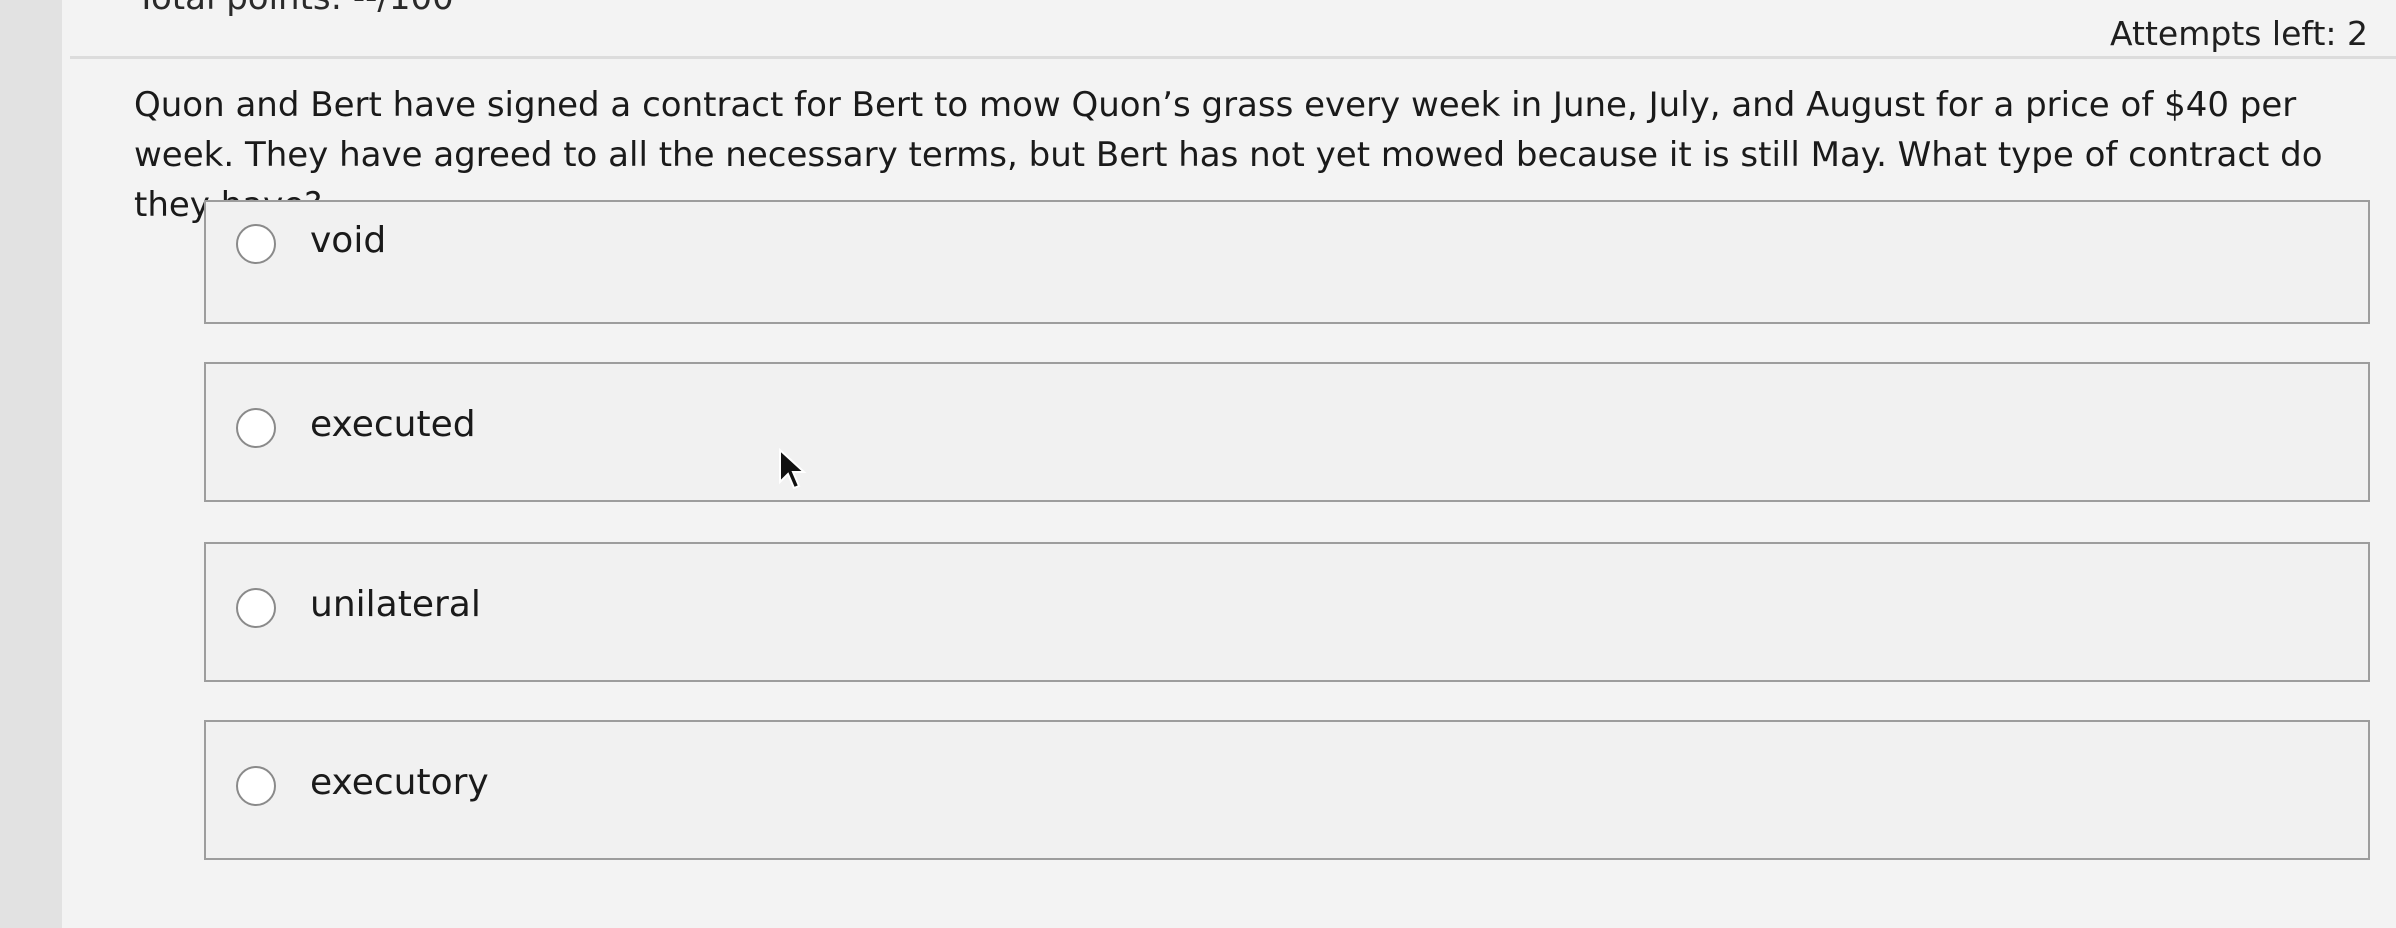  Describe the element at coordinates (2239, 33) in the screenshot. I see `attempts-left: Attempts left: 2` at that location.